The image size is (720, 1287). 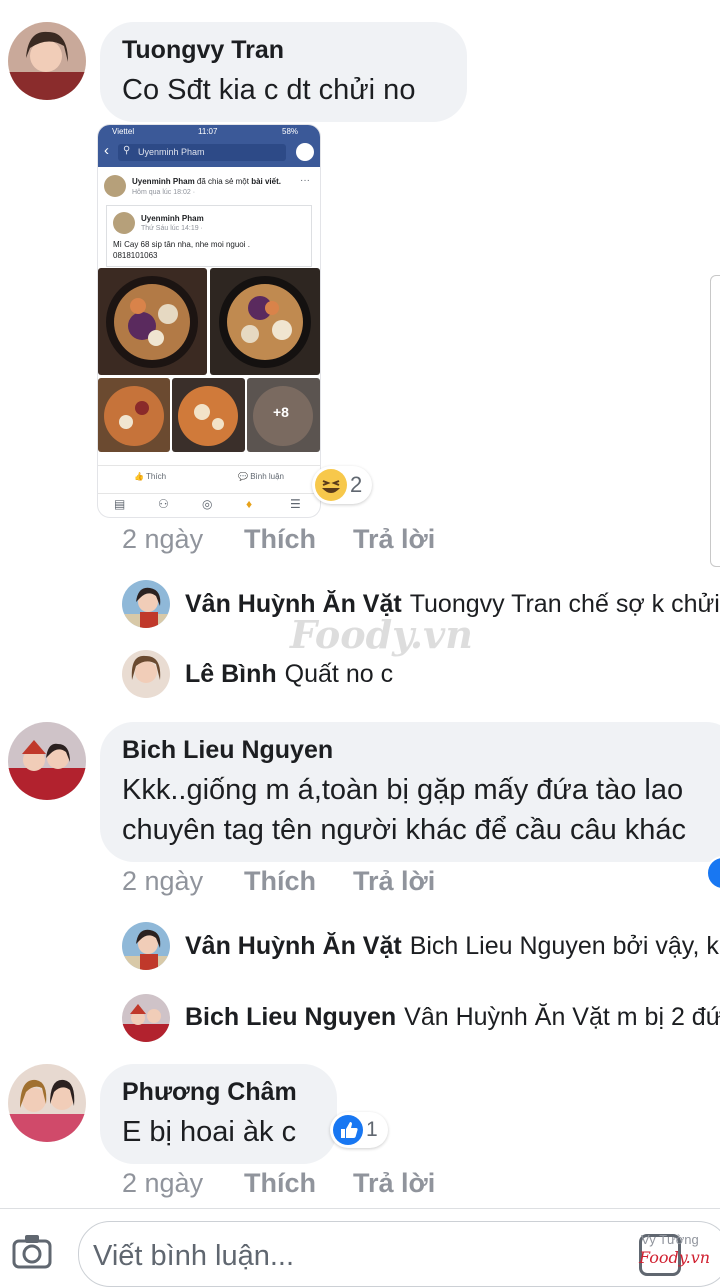 I want to click on share-line: Uyenminh Pham đã chia sẻ một bài viết., so click(x=206, y=181).